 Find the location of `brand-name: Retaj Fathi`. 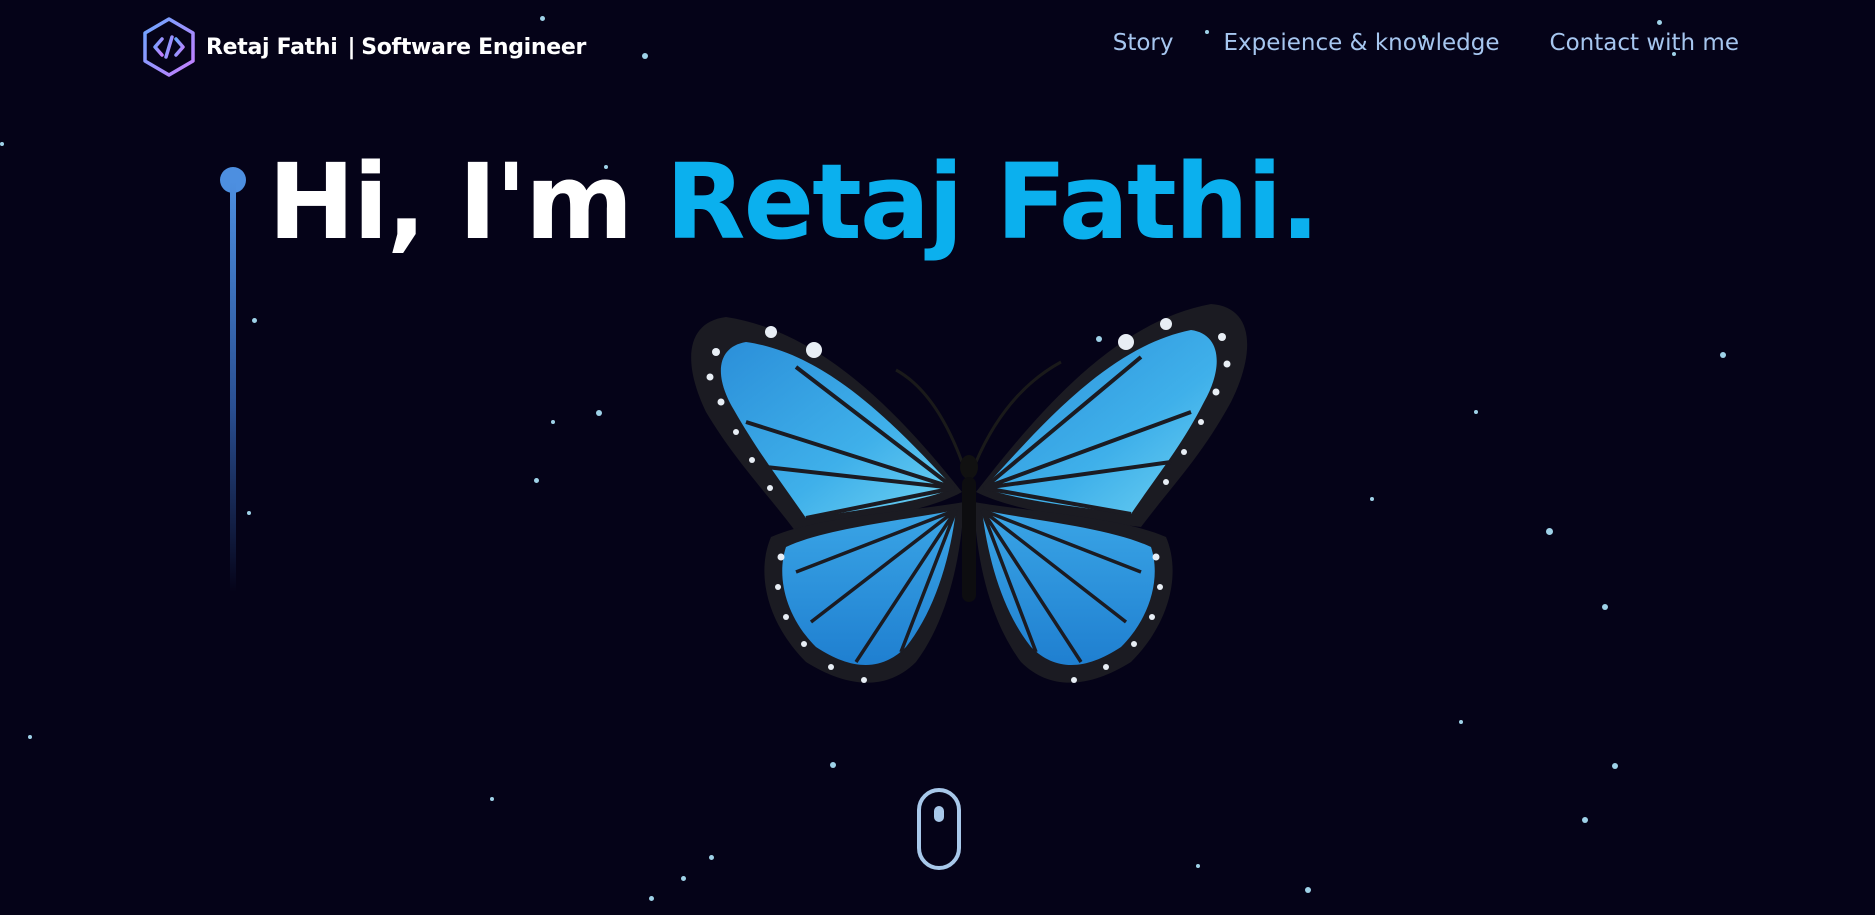

brand-name: Retaj Fathi is located at coordinates (272, 47).